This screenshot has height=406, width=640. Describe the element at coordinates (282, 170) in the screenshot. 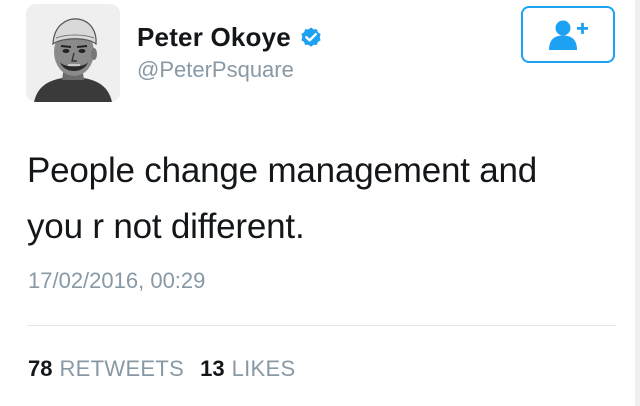

I see `tweet-text-line: People change management and` at that location.